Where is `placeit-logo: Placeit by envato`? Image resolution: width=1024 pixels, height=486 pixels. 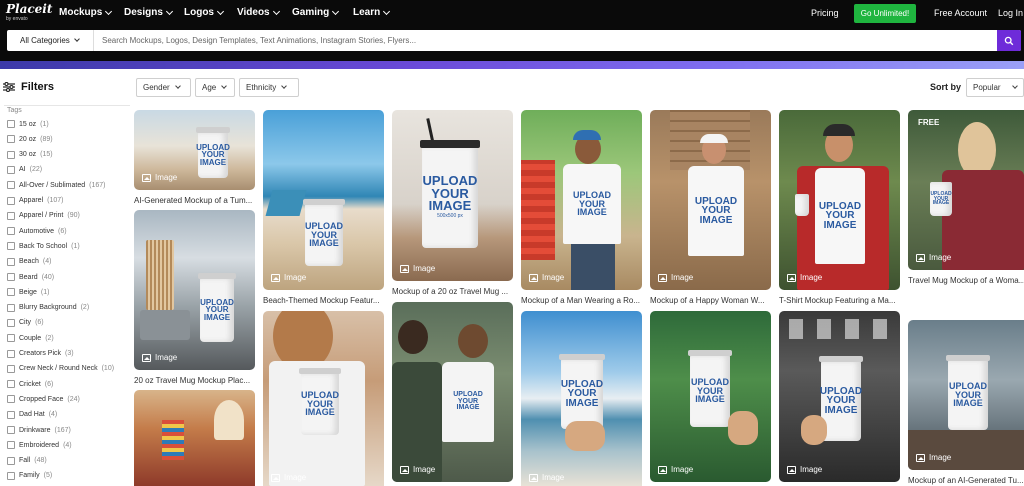 placeit-logo: Placeit by envato is located at coordinates (29, 14).